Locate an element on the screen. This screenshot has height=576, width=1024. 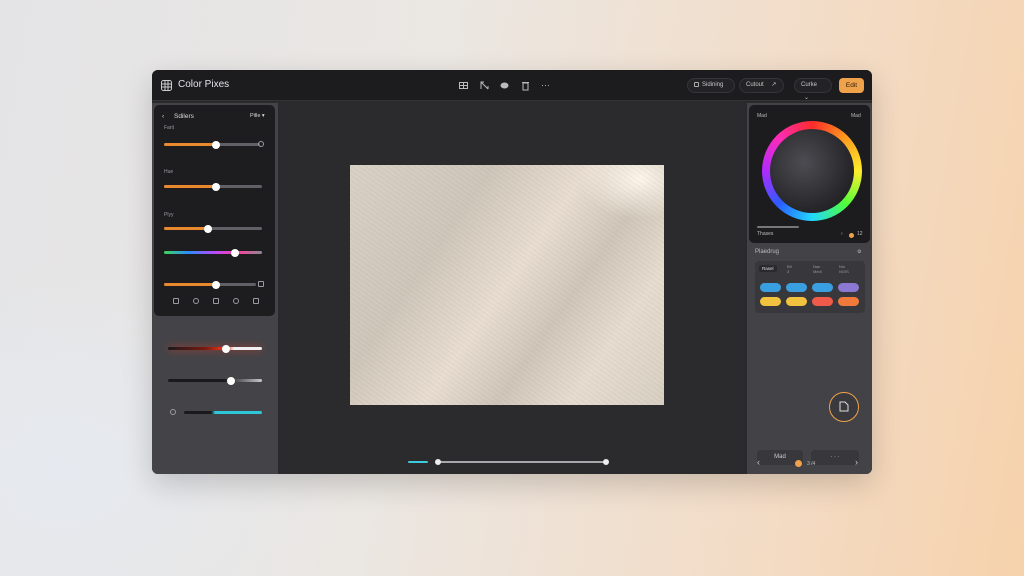
shade-slider is located at coordinates (778, 227).